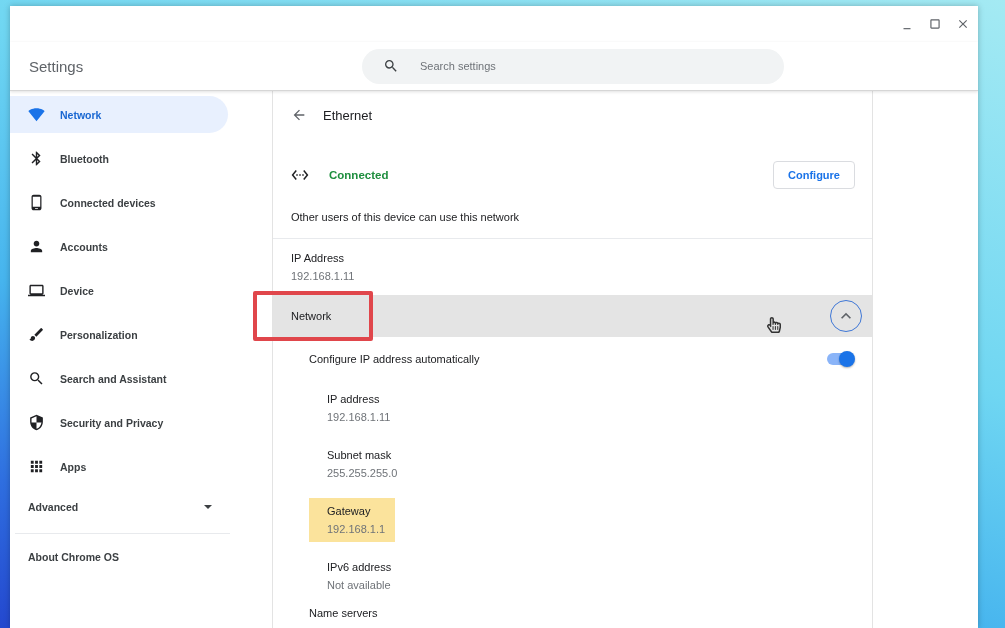 This screenshot has width=1005, height=628. I want to click on sidebar-item: Network, so click(119, 114).